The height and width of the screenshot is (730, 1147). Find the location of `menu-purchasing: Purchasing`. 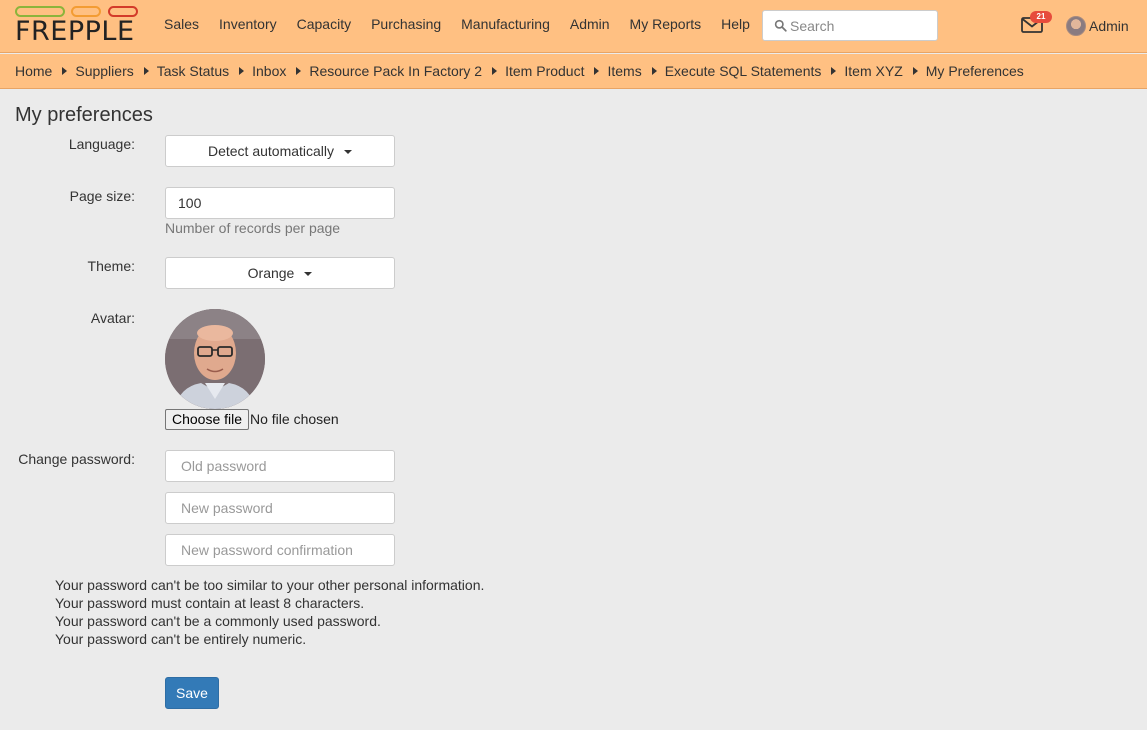

menu-purchasing: Purchasing is located at coordinates (406, 25).